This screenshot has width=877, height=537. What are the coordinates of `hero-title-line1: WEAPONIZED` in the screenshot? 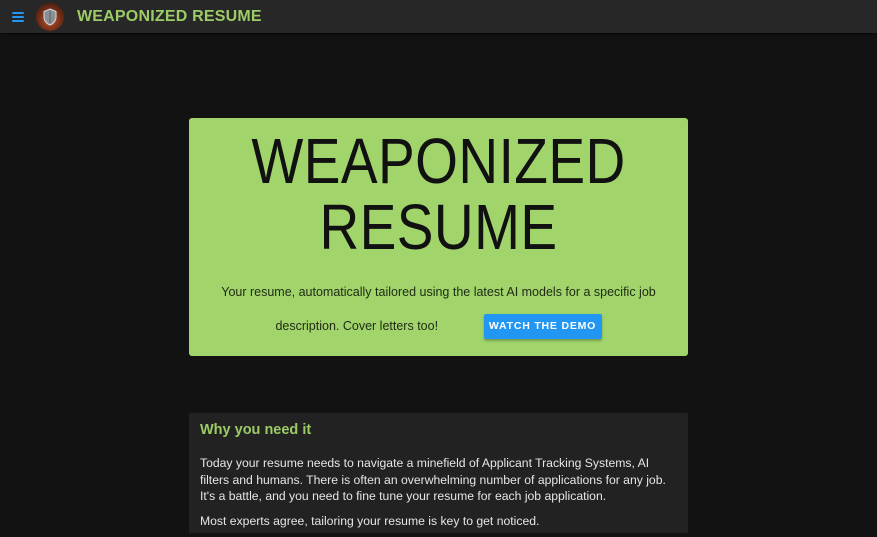 It's located at (438, 161).